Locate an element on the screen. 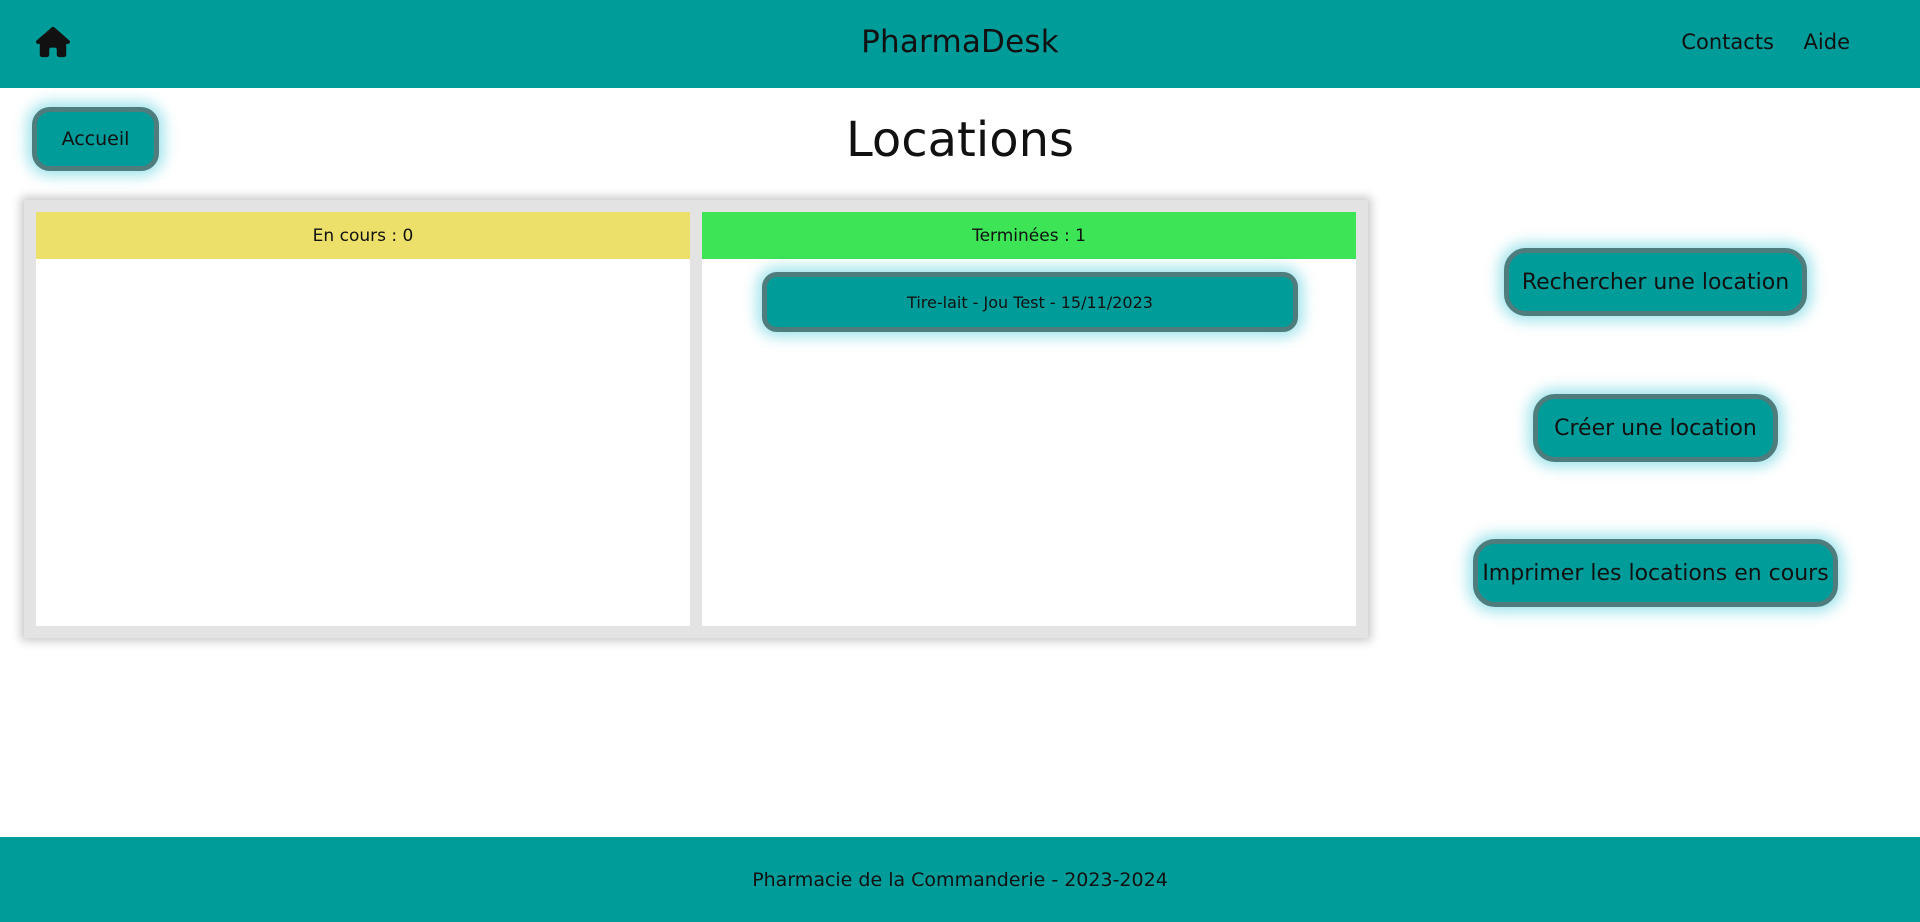  print-rentals-button: Imprimer les locations en cours is located at coordinates (1655, 573).